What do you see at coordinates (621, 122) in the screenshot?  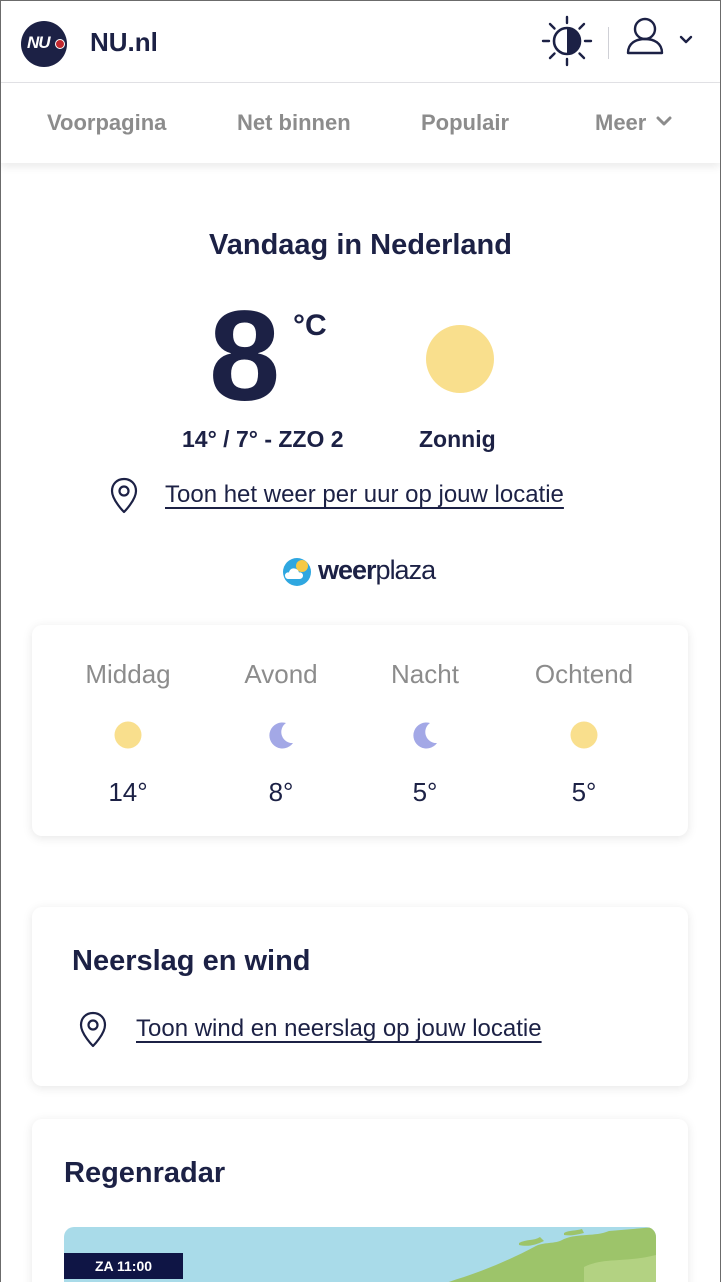 I see `nav-item-meer-label: Meer` at bounding box center [621, 122].